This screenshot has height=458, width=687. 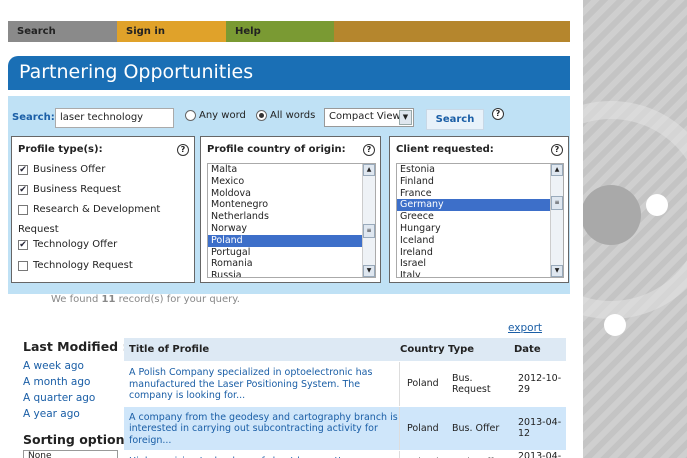 What do you see at coordinates (190, 115) in the screenshot?
I see `radio-circle` at bounding box center [190, 115].